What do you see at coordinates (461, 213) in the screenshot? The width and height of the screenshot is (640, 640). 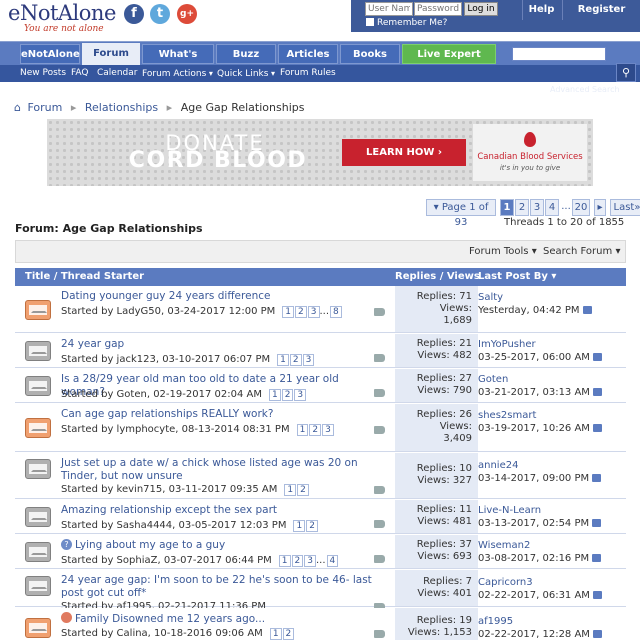 I see `page-dropdown: ▾ Page 1 of 93` at bounding box center [461, 213].